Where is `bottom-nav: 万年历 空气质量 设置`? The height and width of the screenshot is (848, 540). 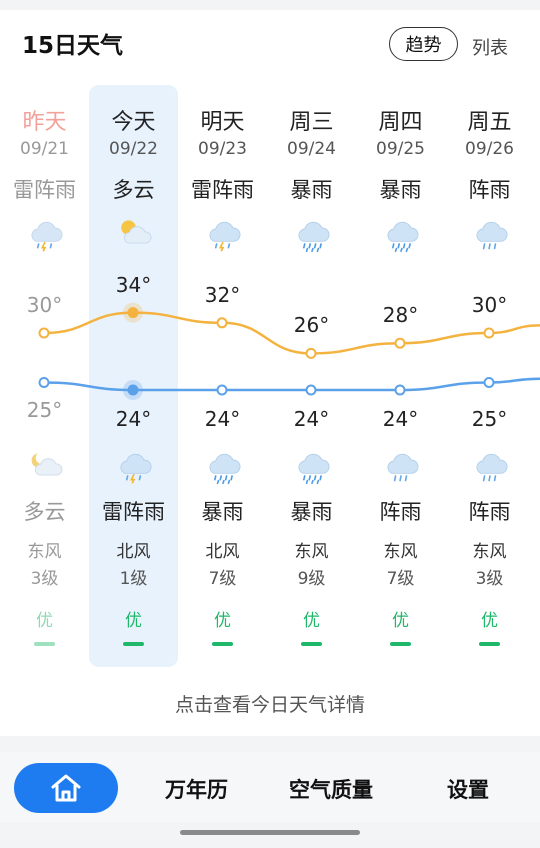
bottom-nav: 万年历 空气质量 设置 is located at coordinates (270, 787).